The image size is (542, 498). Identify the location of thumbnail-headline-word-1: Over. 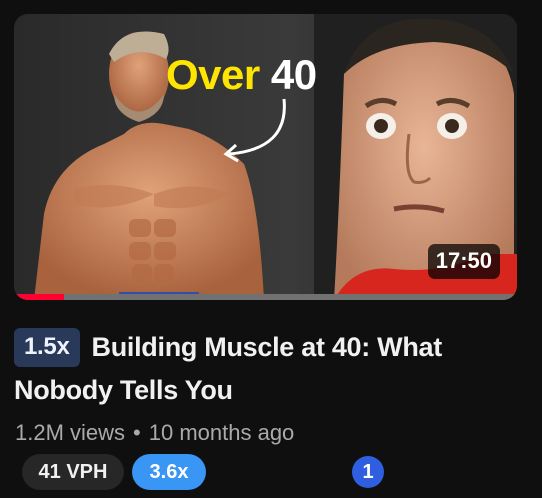
(213, 74).